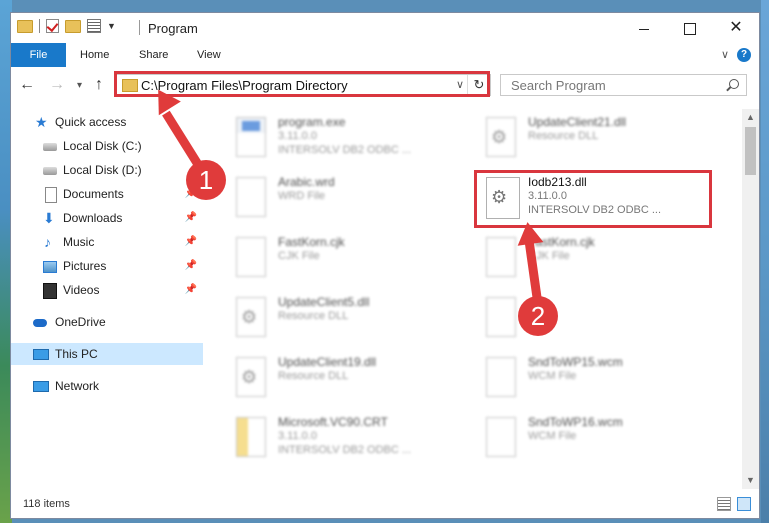  Describe the element at coordinates (306, 182) in the screenshot. I see `file-name: Arabic.wrd` at that location.